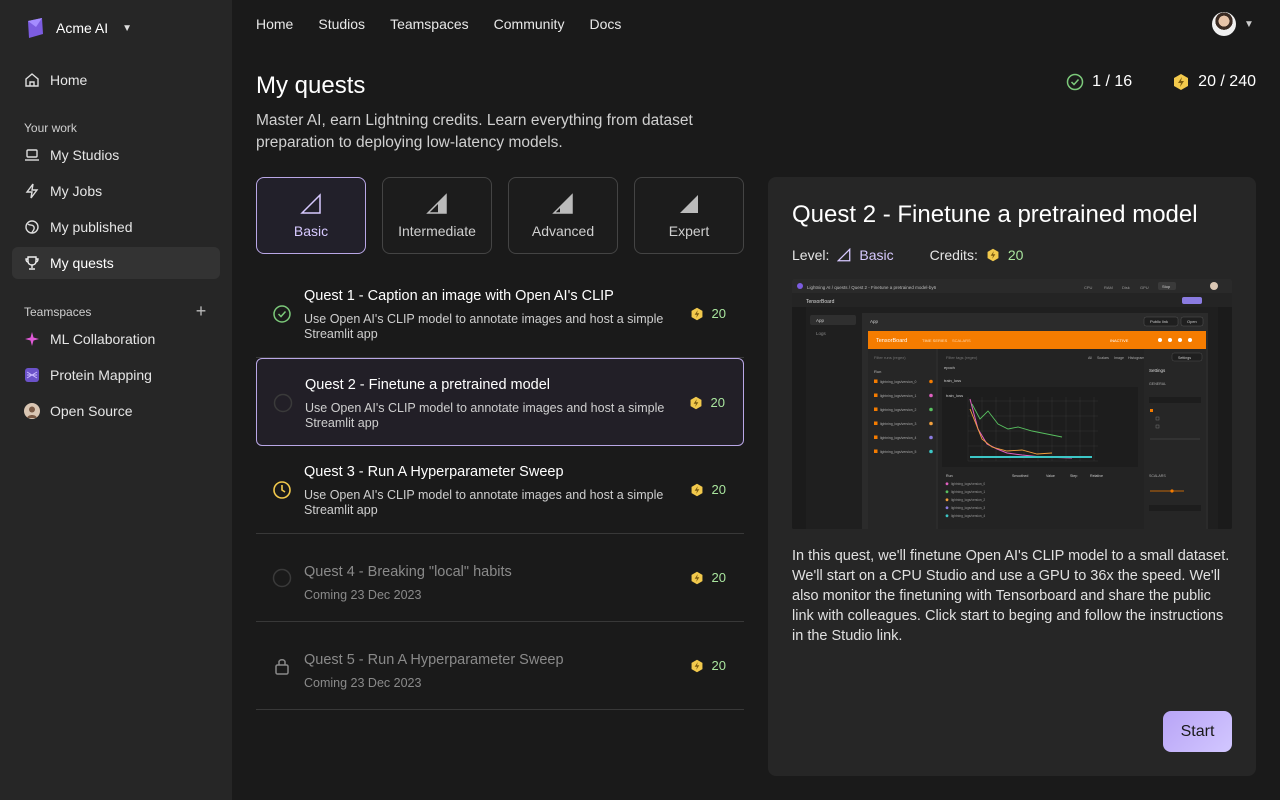  What do you see at coordinates (32, 155) in the screenshot?
I see `laptop-icon` at bounding box center [32, 155].